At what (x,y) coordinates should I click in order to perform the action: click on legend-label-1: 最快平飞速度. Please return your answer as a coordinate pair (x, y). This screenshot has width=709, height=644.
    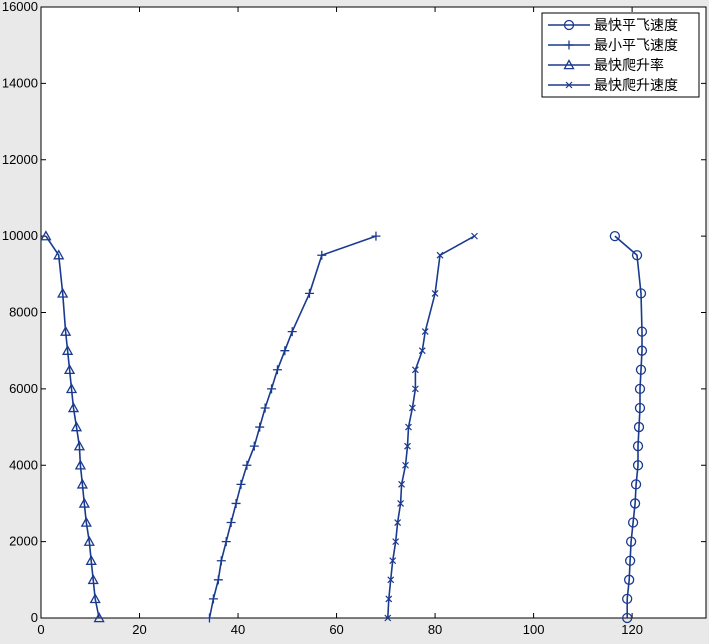
    Looking at the image, I should click on (636, 25).